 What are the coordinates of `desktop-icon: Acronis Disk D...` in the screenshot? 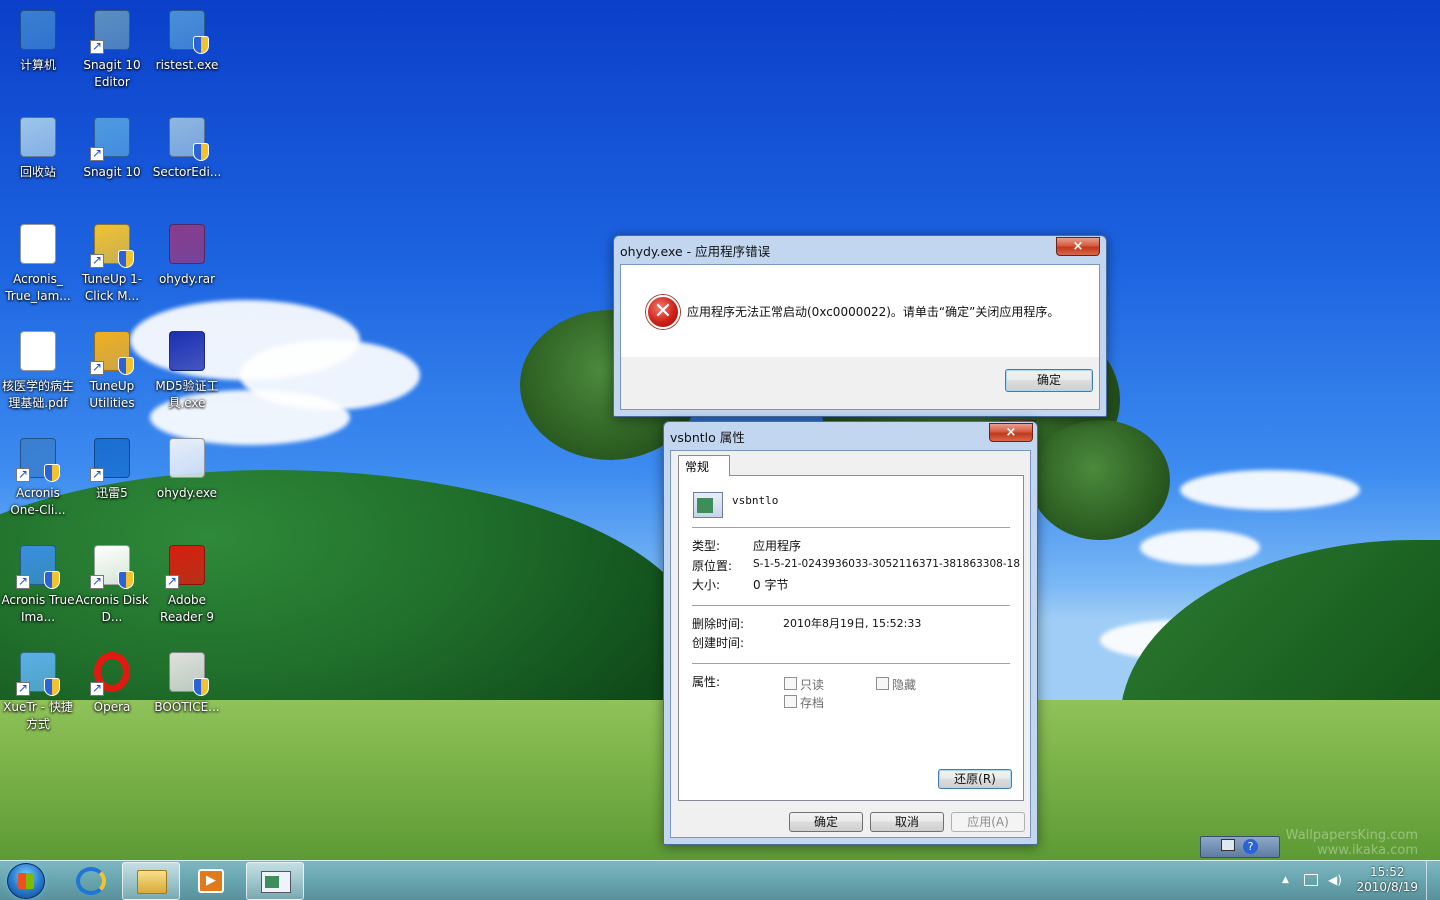 It's located at (112, 583).